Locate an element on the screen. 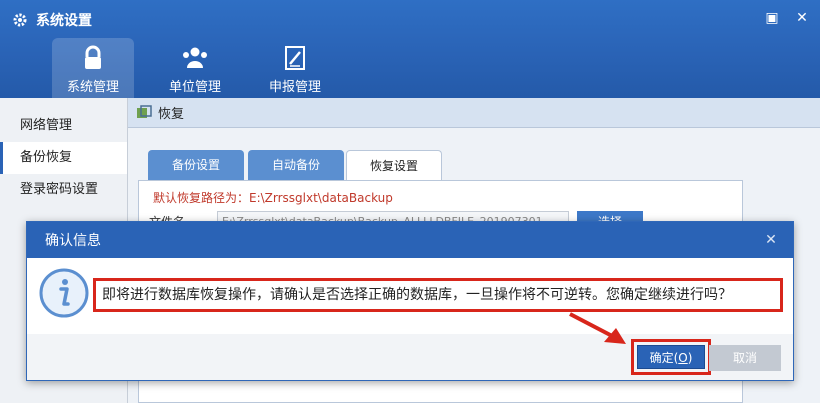 Image resolution: width=820 pixels, height=403 pixels. ok-button-highlight: 确定(O) is located at coordinates (671, 357).